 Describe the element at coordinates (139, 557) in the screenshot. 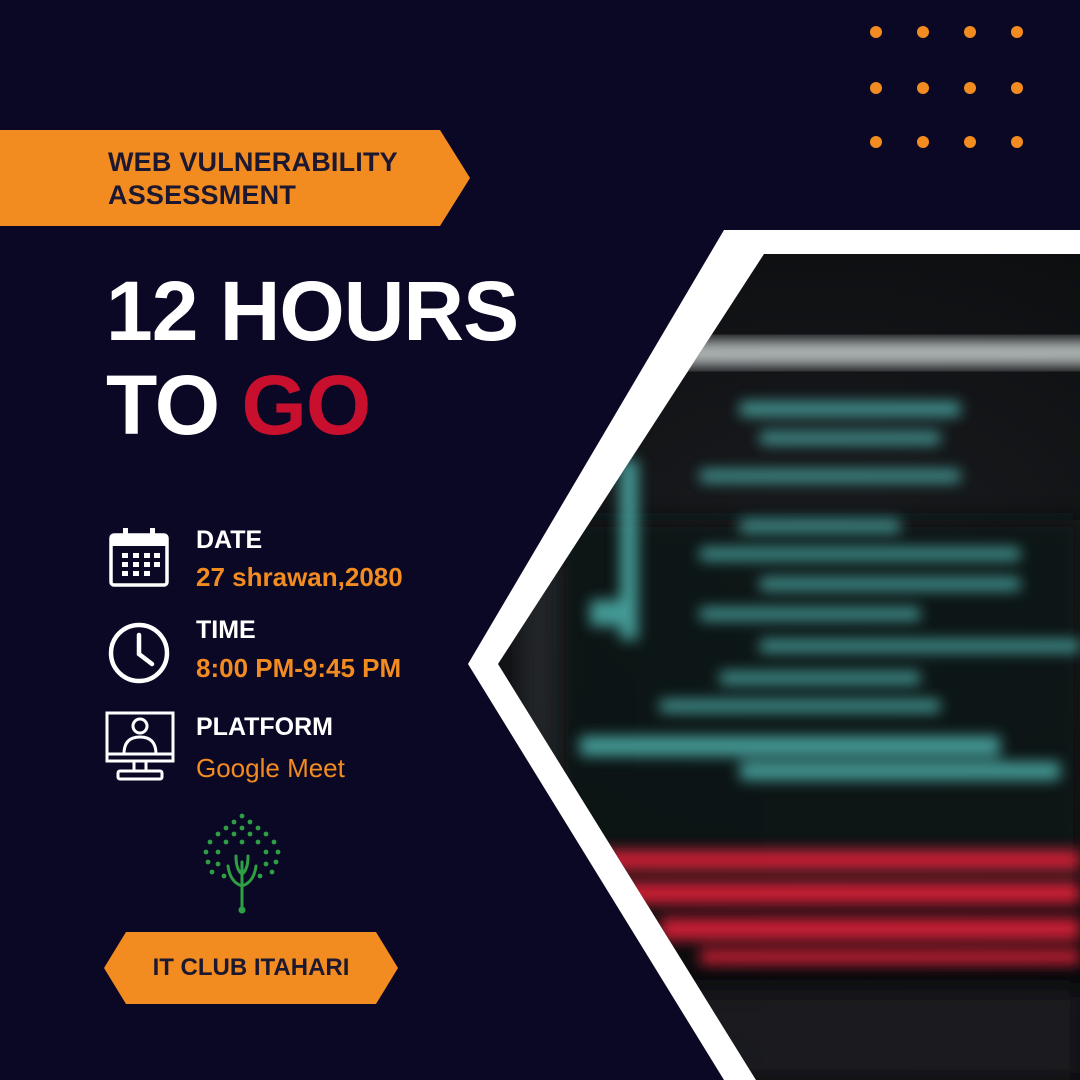

I see `calendar-icon` at that location.